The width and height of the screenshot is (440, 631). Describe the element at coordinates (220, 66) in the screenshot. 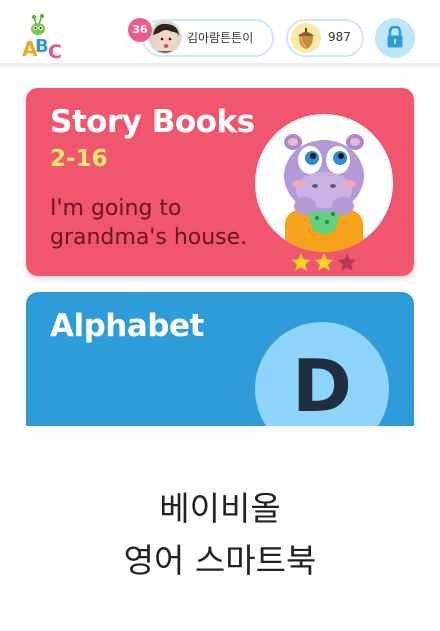

I see `header-divider` at that location.